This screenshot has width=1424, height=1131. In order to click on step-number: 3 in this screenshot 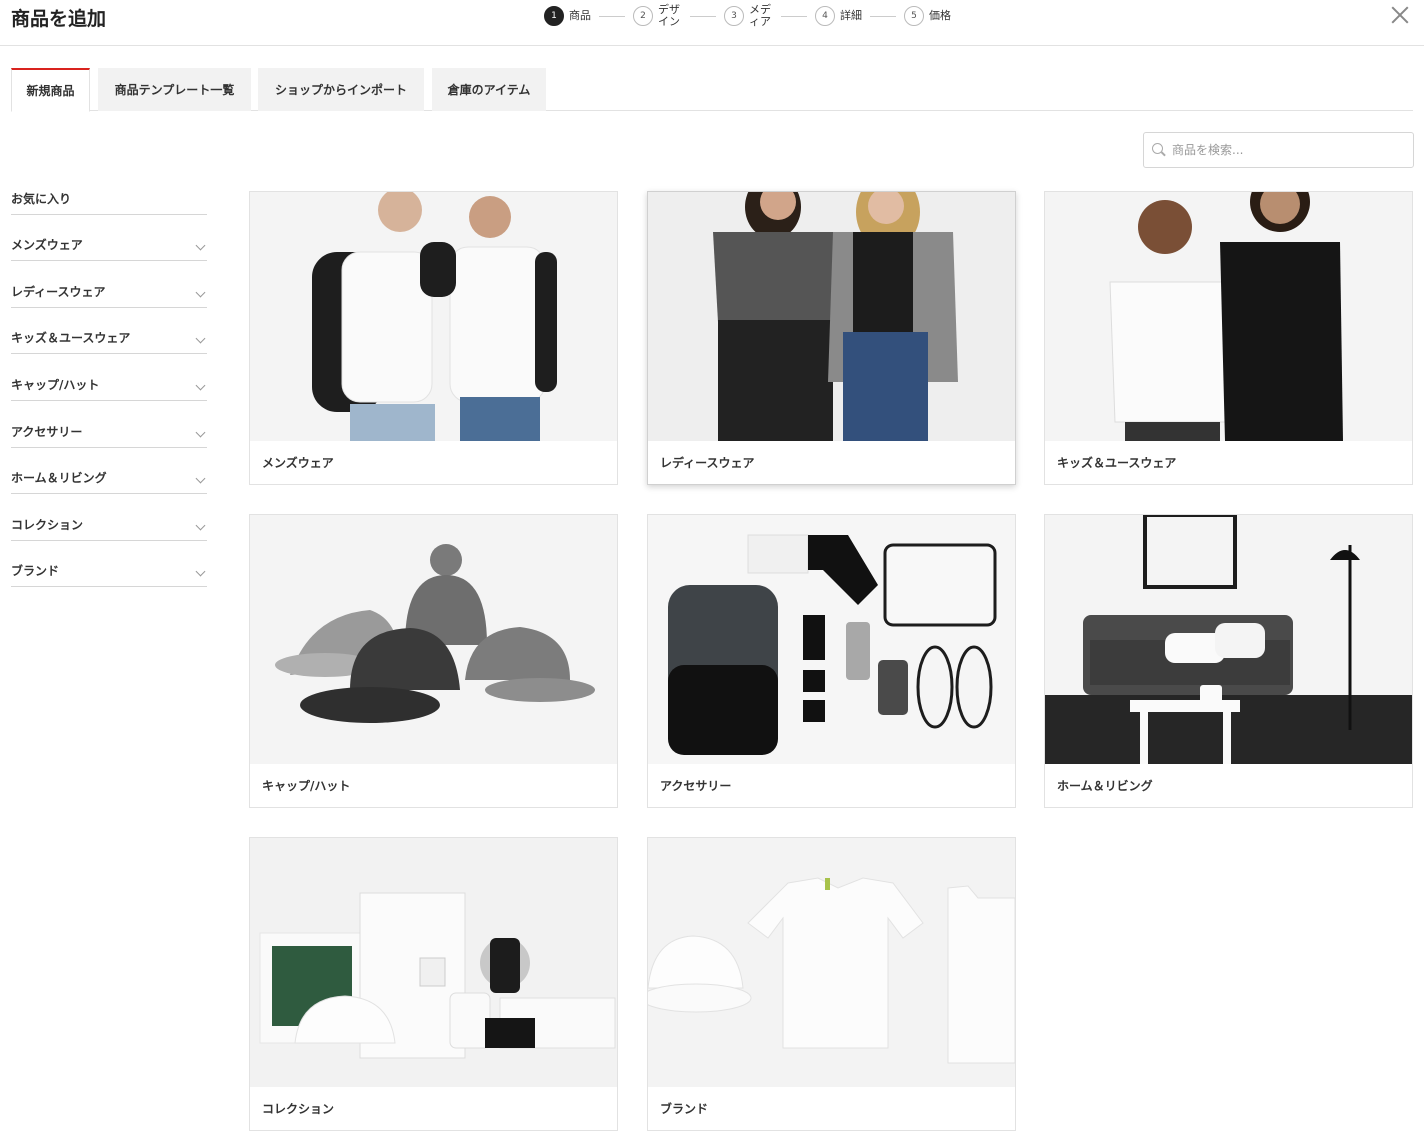, I will do `click(734, 16)`.